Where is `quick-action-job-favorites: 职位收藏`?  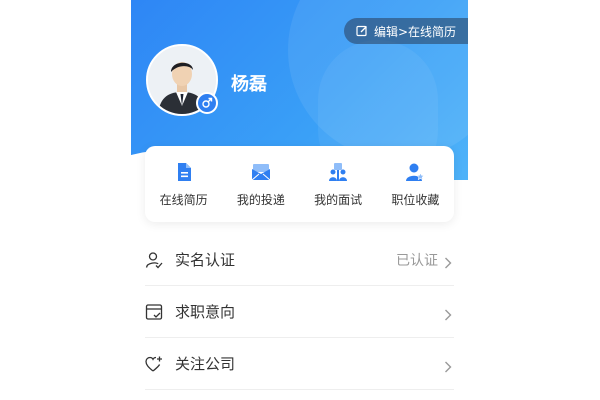
quick-action-job-favorites: 职位收藏 is located at coordinates (415, 184).